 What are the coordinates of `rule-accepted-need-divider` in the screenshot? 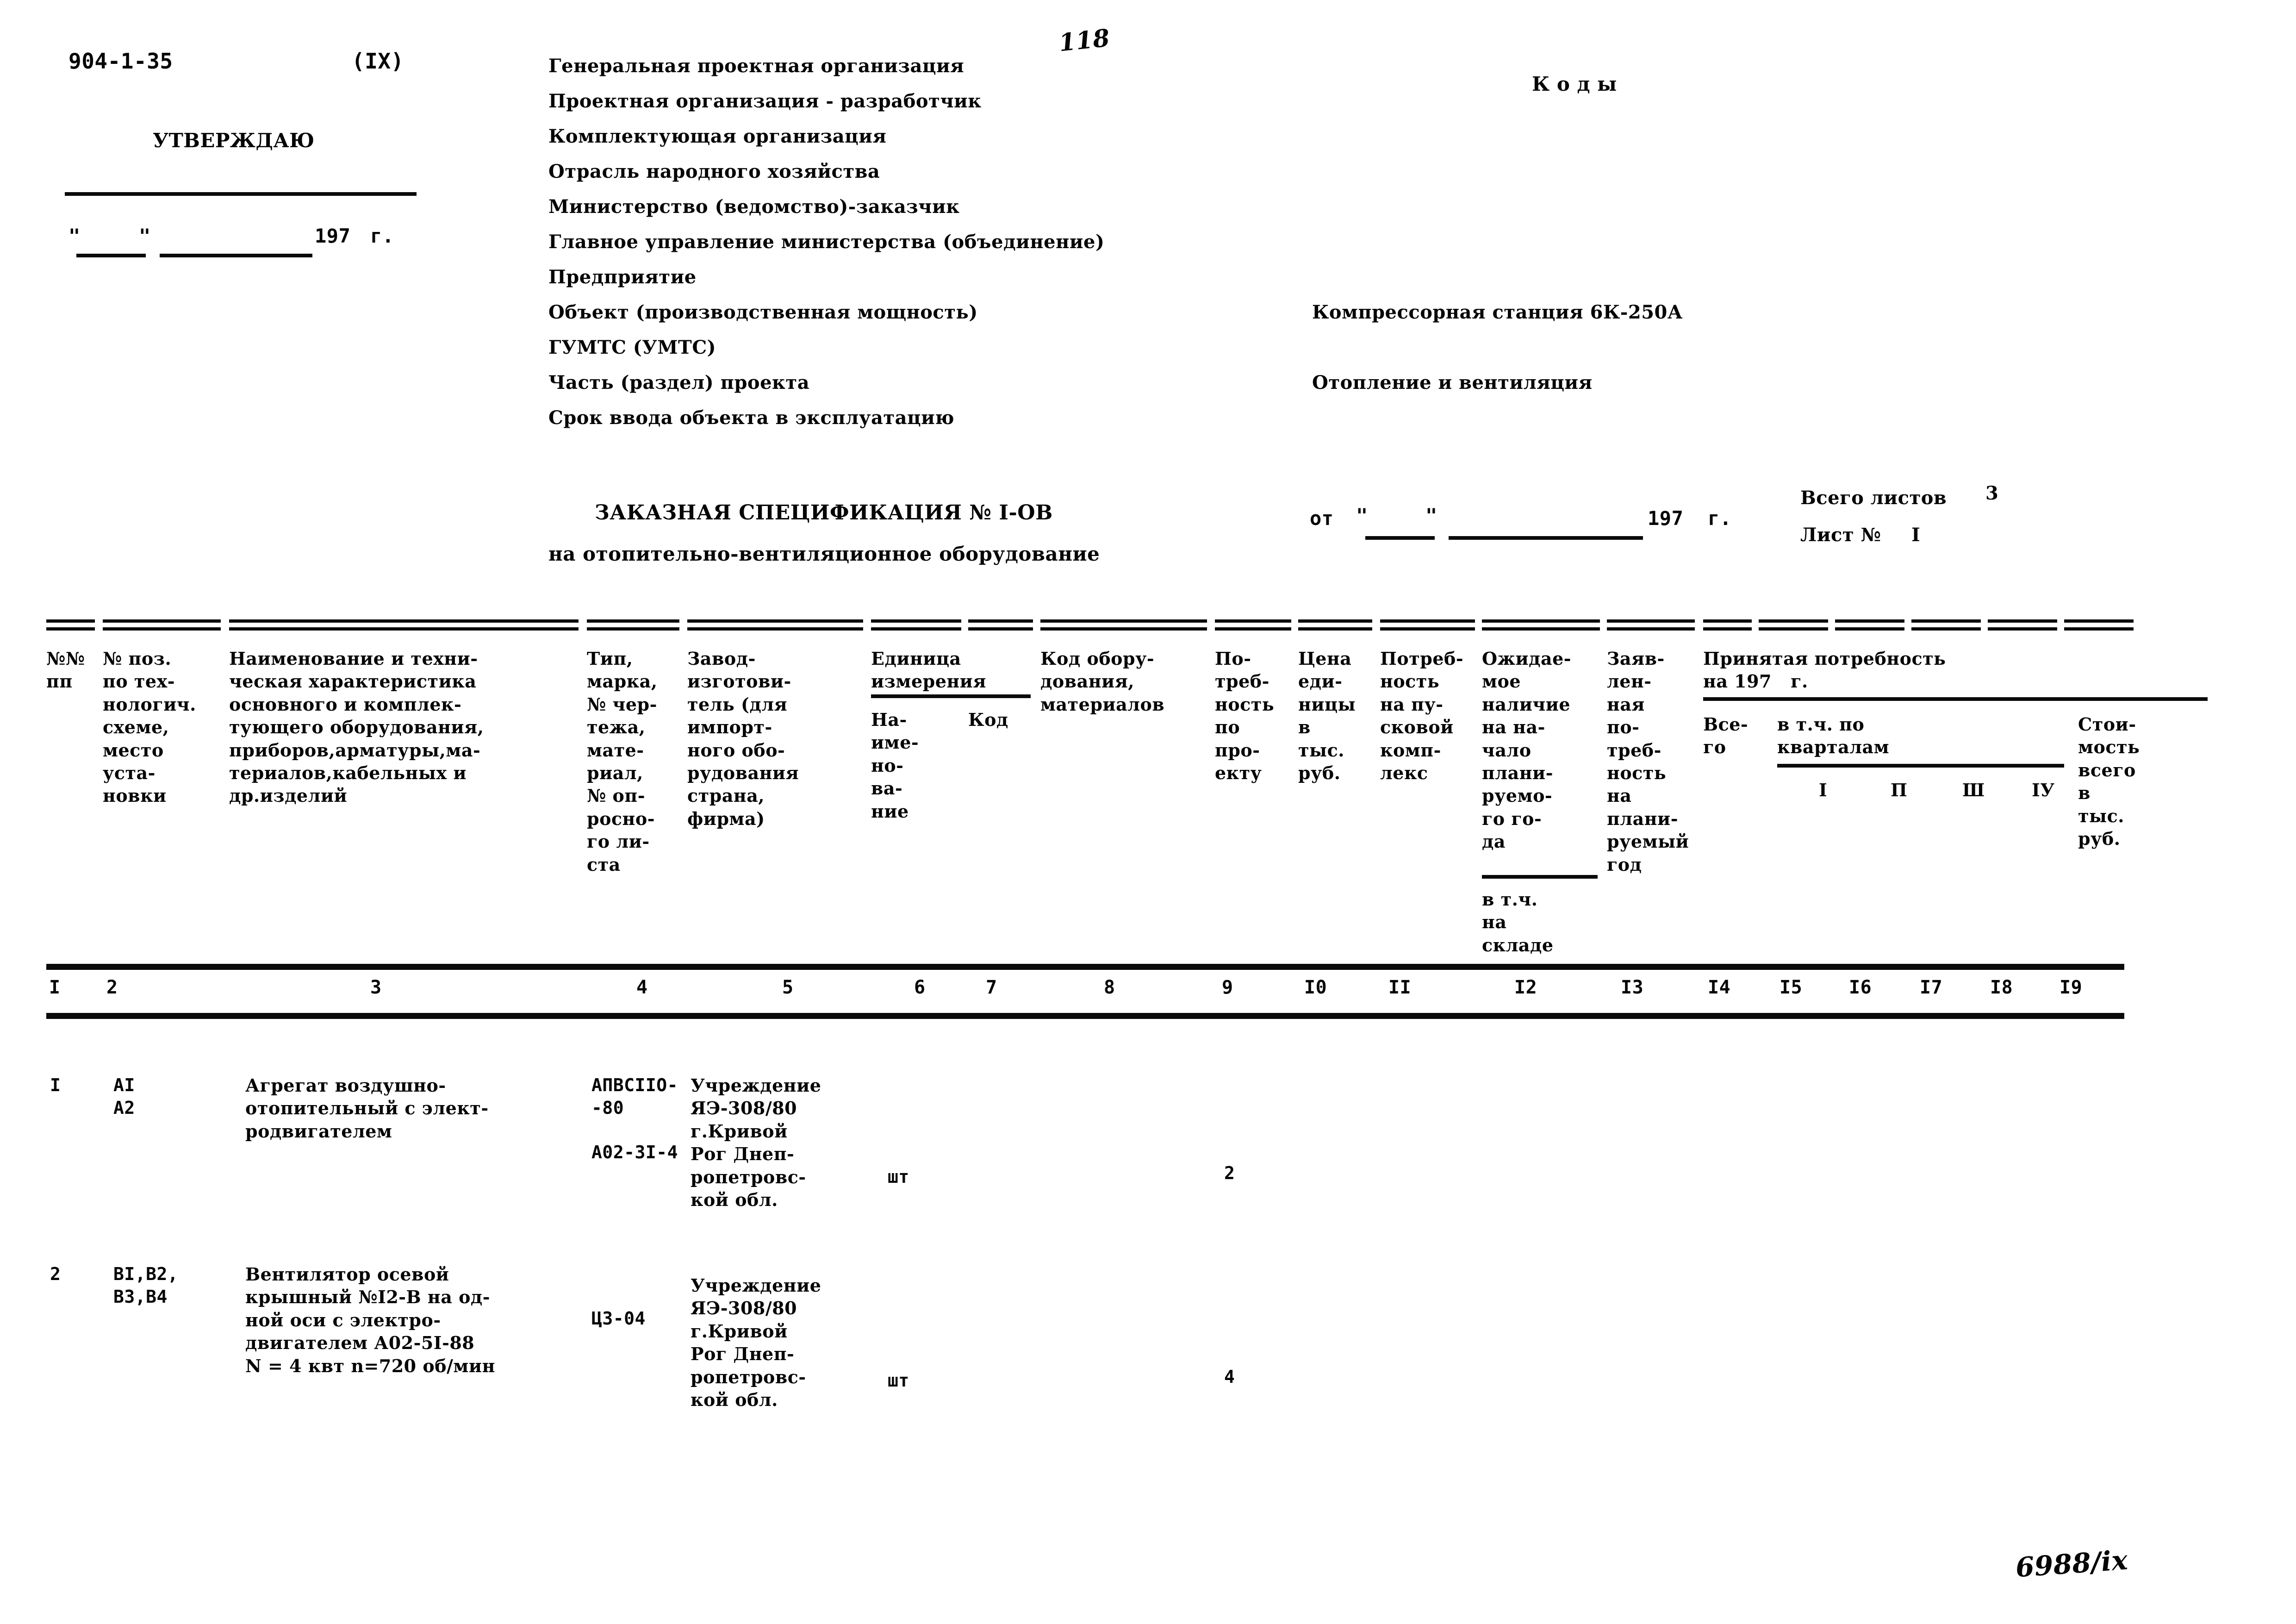 It's located at (1955, 699).